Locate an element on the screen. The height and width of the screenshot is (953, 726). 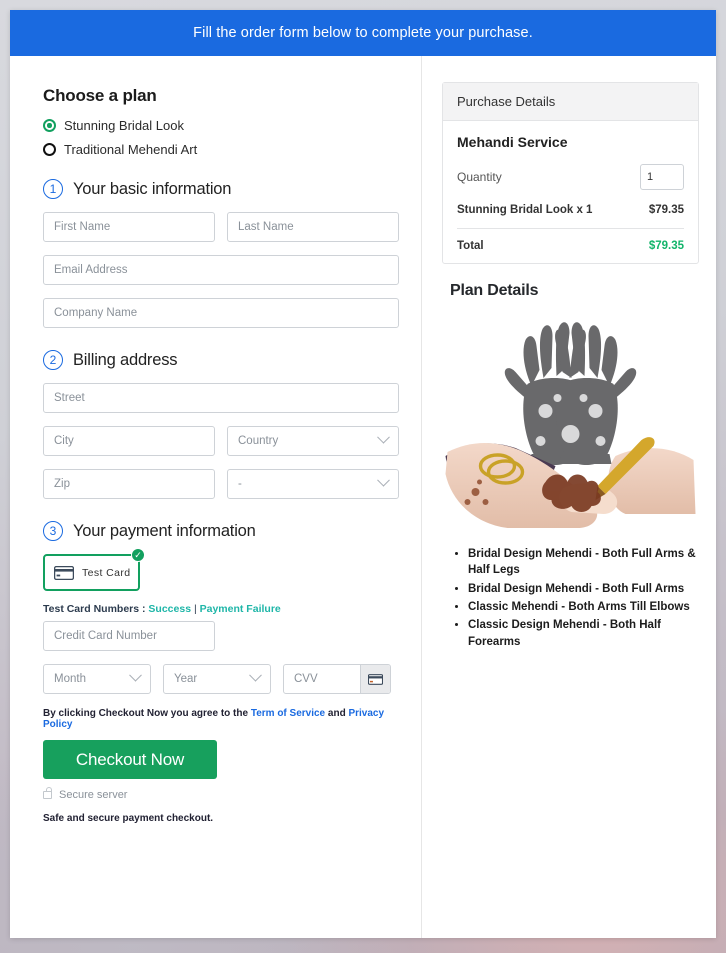
quantity-label: Quantity is located at coordinates (479, 177).